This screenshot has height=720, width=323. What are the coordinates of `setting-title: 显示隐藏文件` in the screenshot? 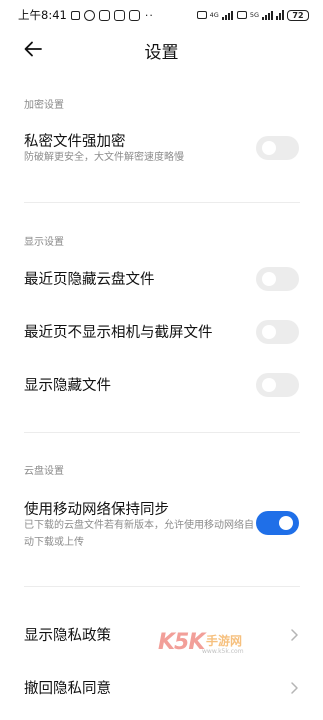 It's located at (67, 386).